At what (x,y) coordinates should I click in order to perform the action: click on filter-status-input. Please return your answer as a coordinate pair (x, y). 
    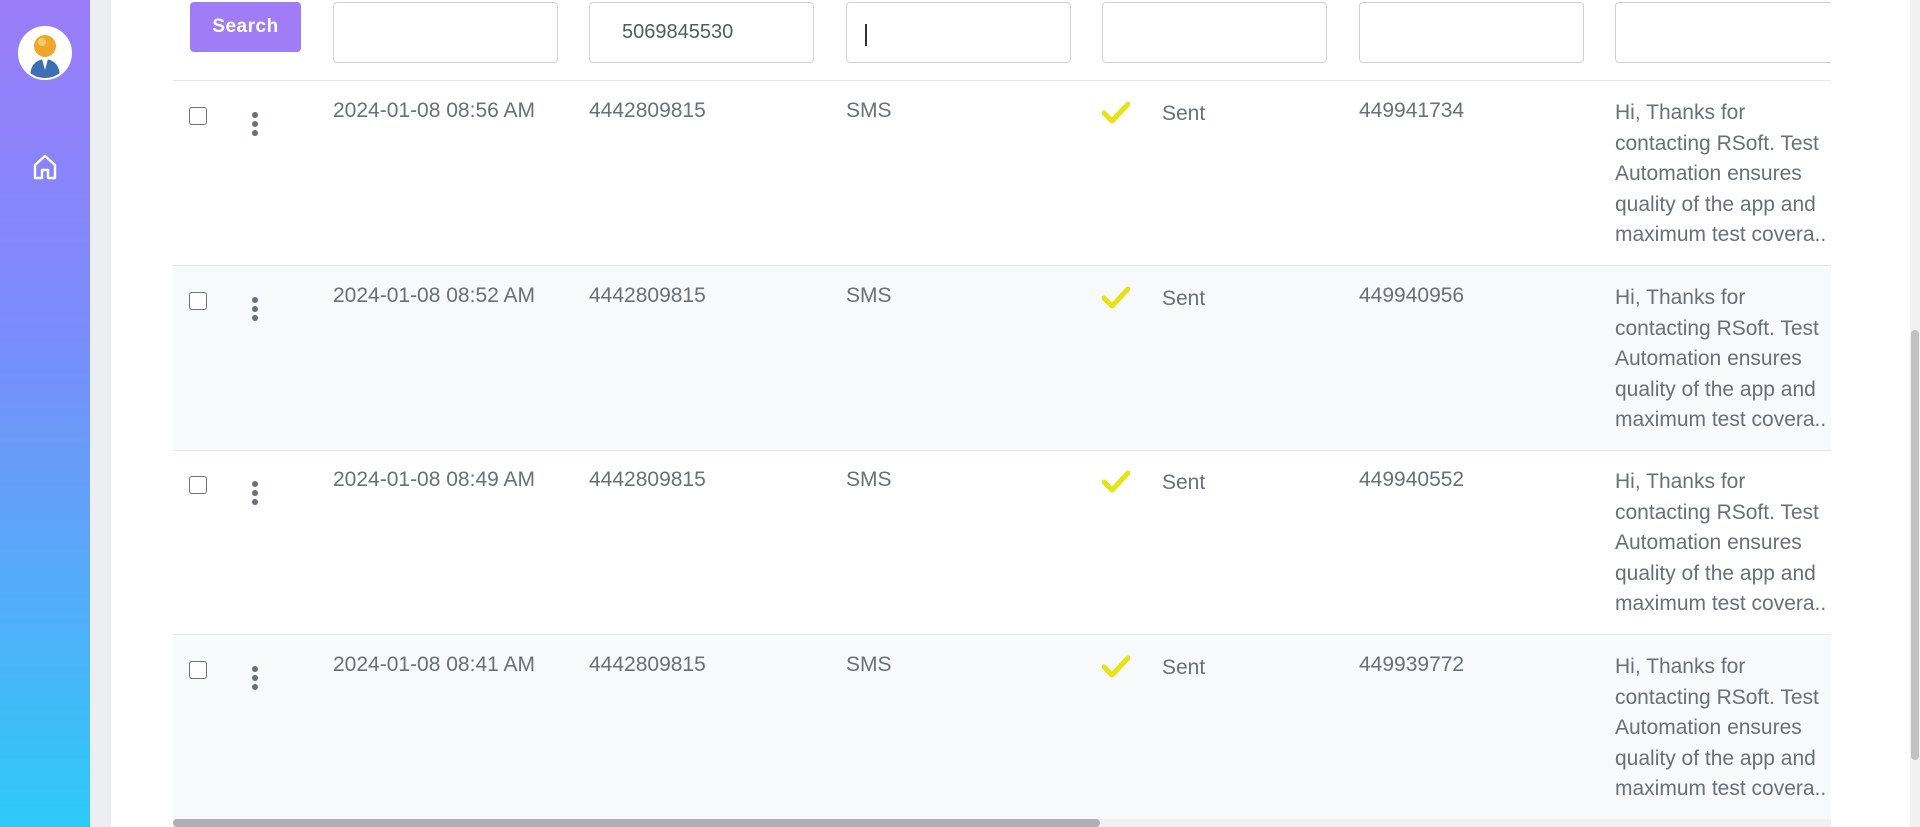
    Looking at the image, I should click on (1214, 32).